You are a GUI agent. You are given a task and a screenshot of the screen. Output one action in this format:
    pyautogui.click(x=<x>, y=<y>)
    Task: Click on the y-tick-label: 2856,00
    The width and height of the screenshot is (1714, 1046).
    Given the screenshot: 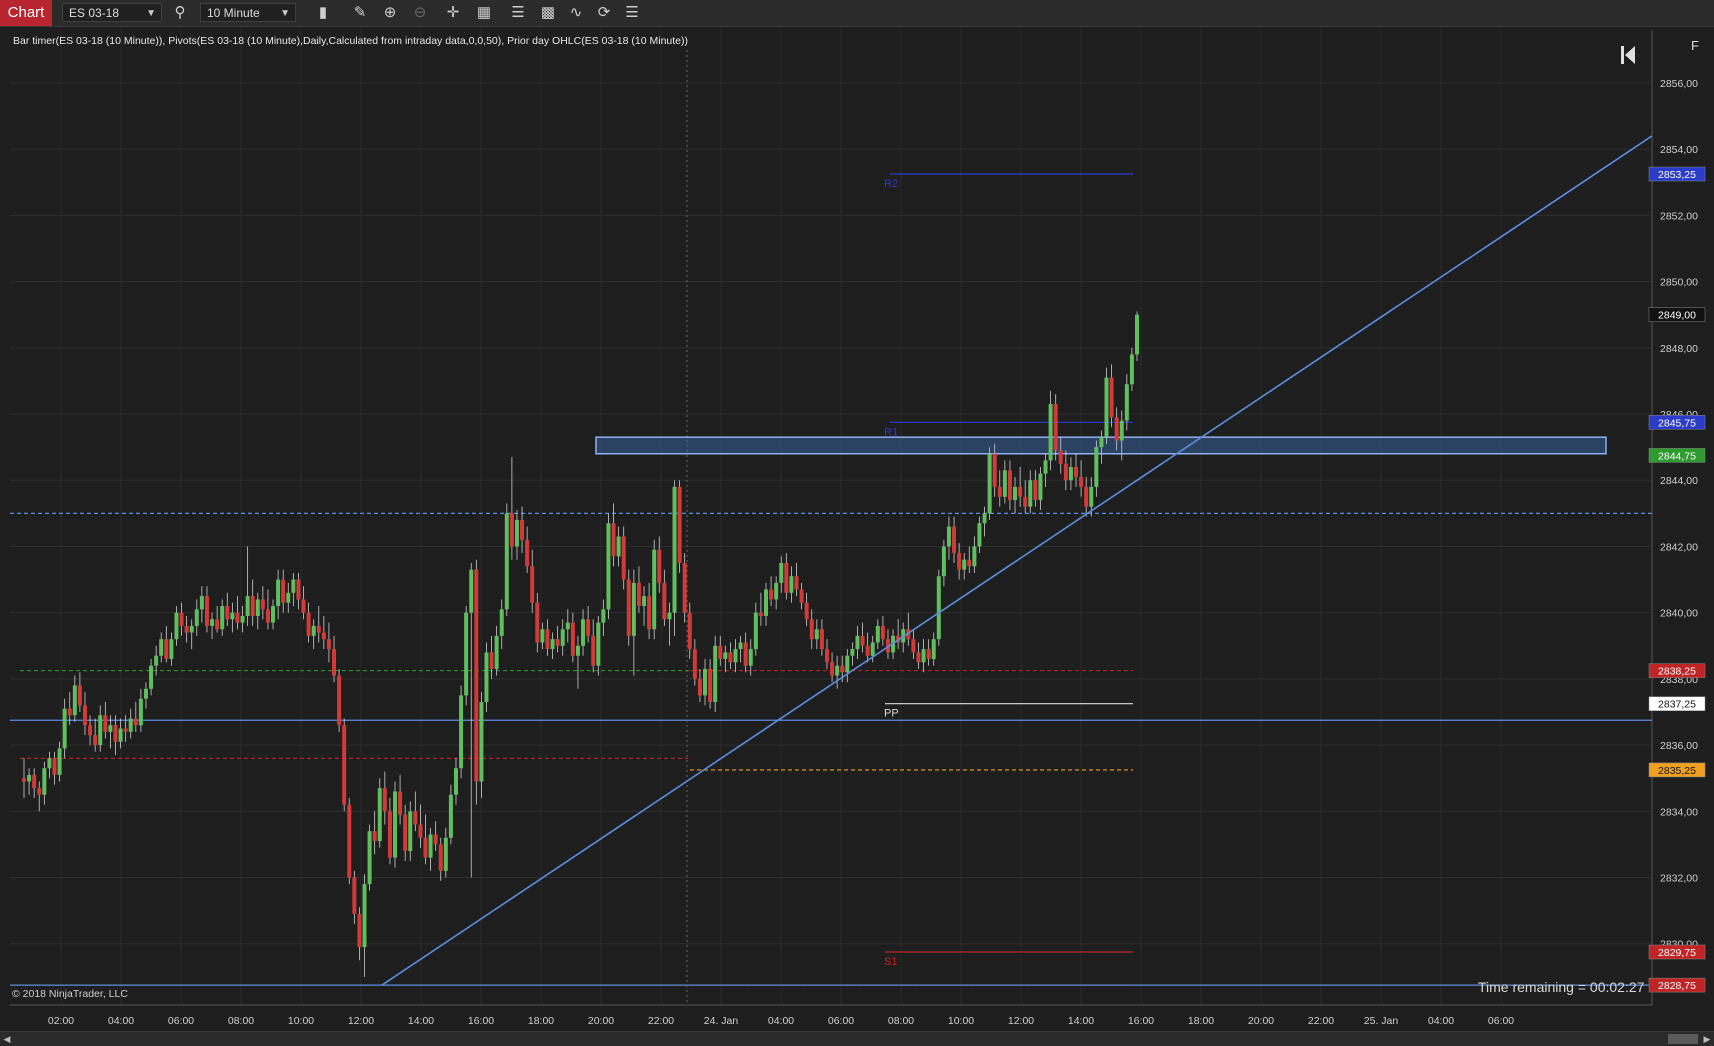 What is the action you would take?
    pyautogui.click(x=1679, y=84)
    